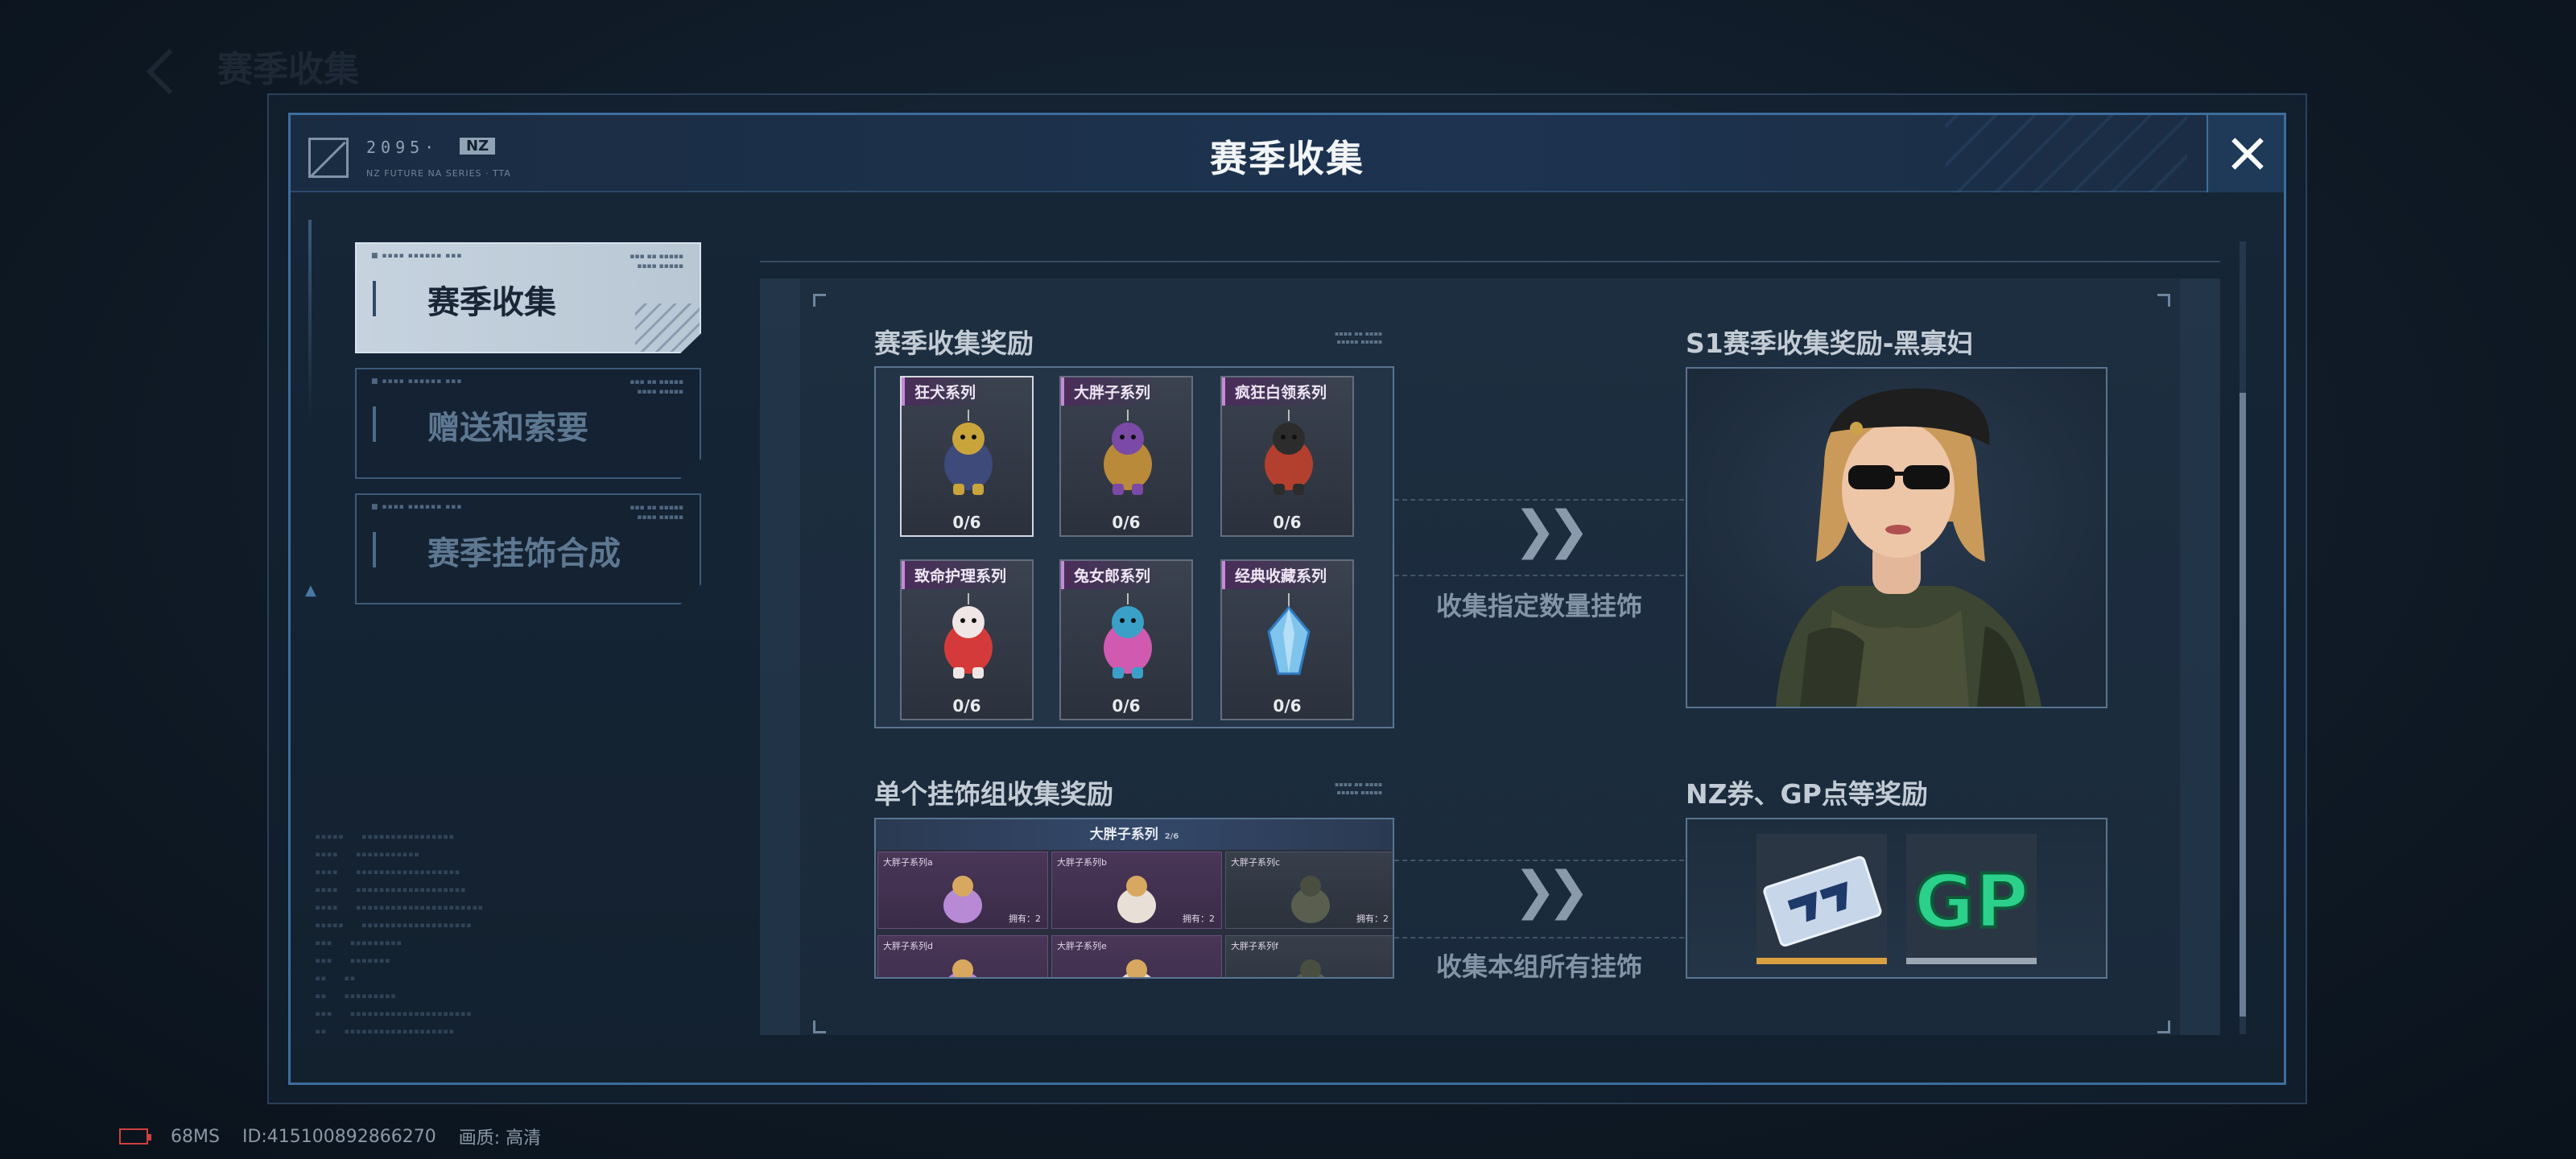 The height and width of the screenshot is (1159, 2576). Describe the element at coordinates (1309, 956) in the screenshot. I see `series-mini-card: 大胖子系列f` at that location.